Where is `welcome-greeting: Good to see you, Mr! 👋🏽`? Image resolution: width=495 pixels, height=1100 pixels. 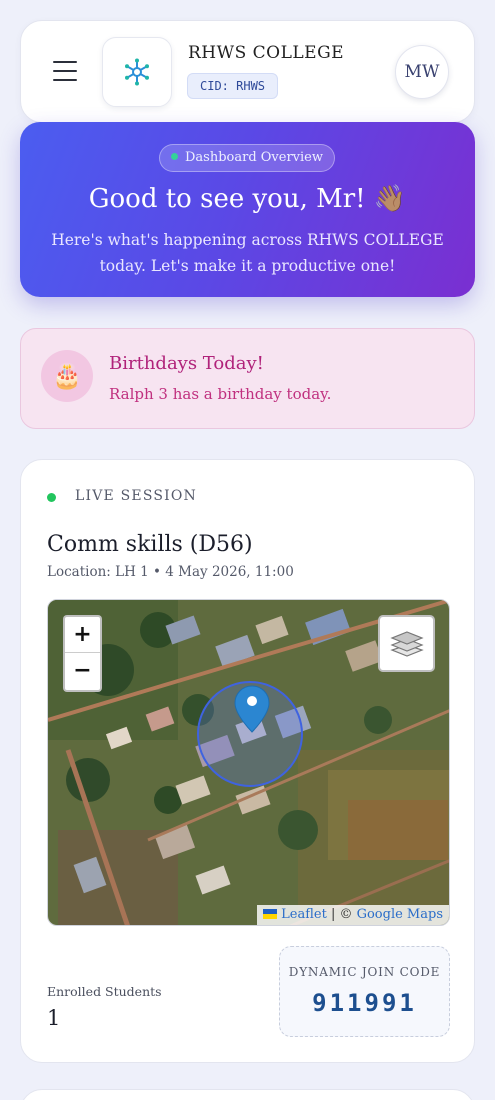 welcome-greeting: Good to see you, Mr! 👋🏽 is located at coordinates (247, 199).